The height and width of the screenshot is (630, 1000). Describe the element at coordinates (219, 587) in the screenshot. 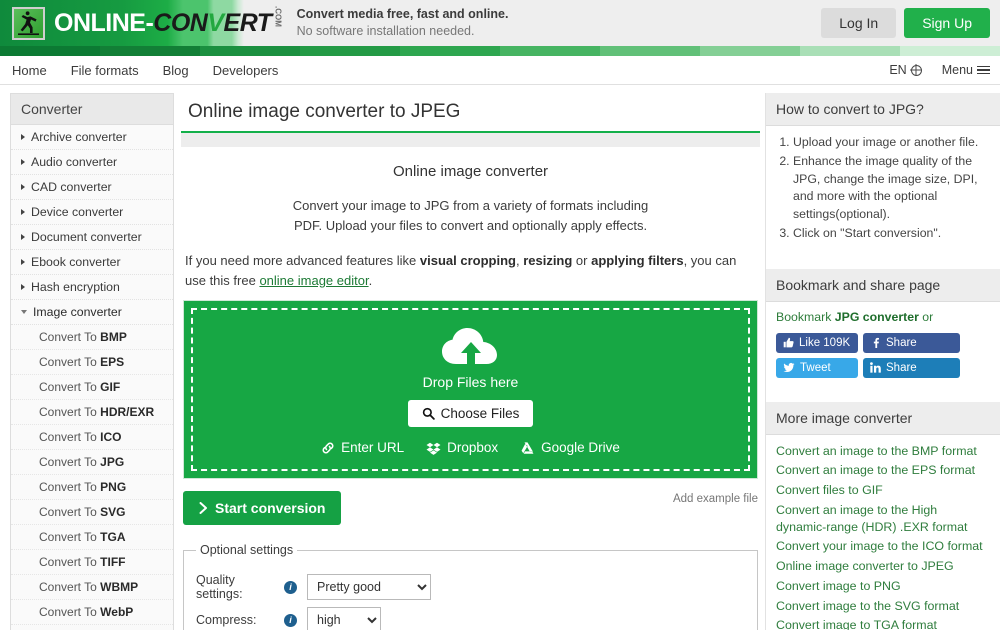

I see `quality-settings-label: Quality settings:` at that location.